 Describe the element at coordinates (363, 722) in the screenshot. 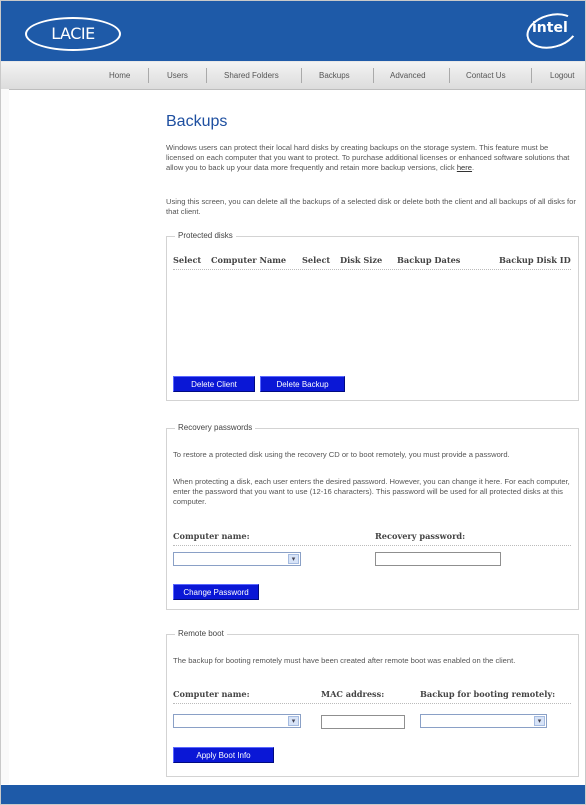

I see `mac-address-input` at that location.